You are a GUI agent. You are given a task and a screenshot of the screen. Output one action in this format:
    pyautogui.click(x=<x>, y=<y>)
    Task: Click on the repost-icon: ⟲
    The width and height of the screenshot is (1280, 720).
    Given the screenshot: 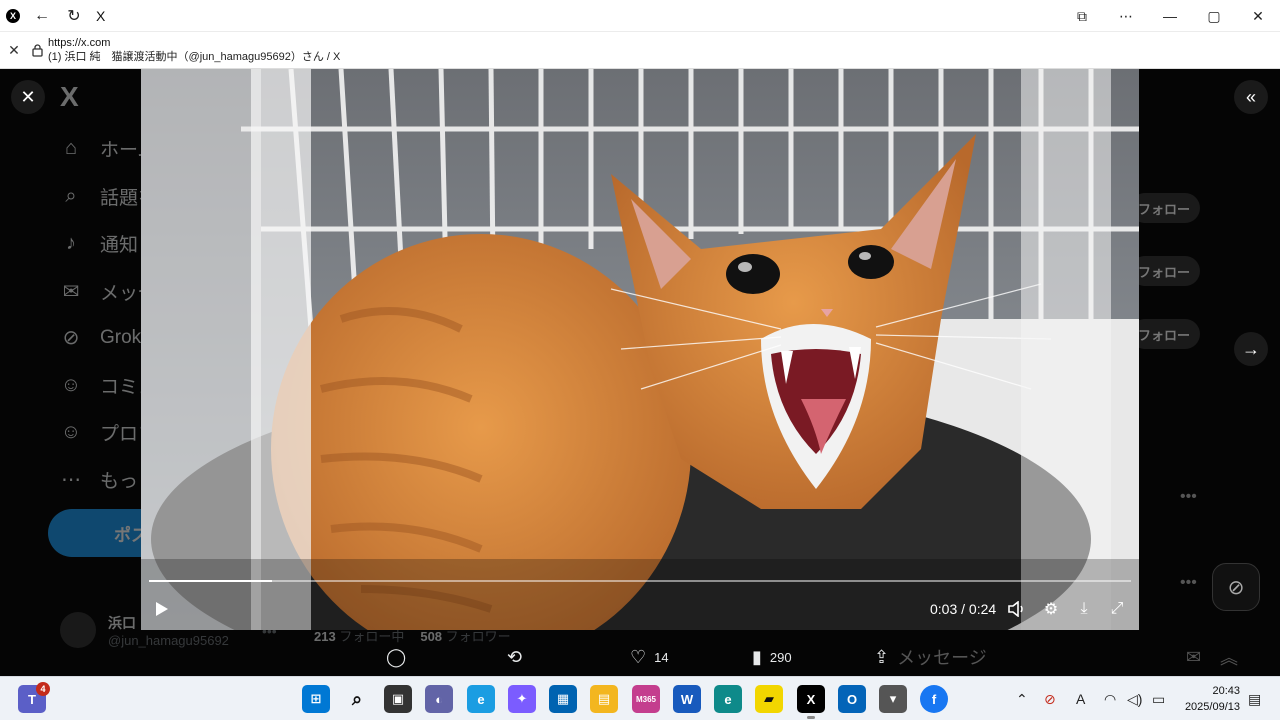 What is the action you would take?
    pyautogui.click(x=515, y=656)
    